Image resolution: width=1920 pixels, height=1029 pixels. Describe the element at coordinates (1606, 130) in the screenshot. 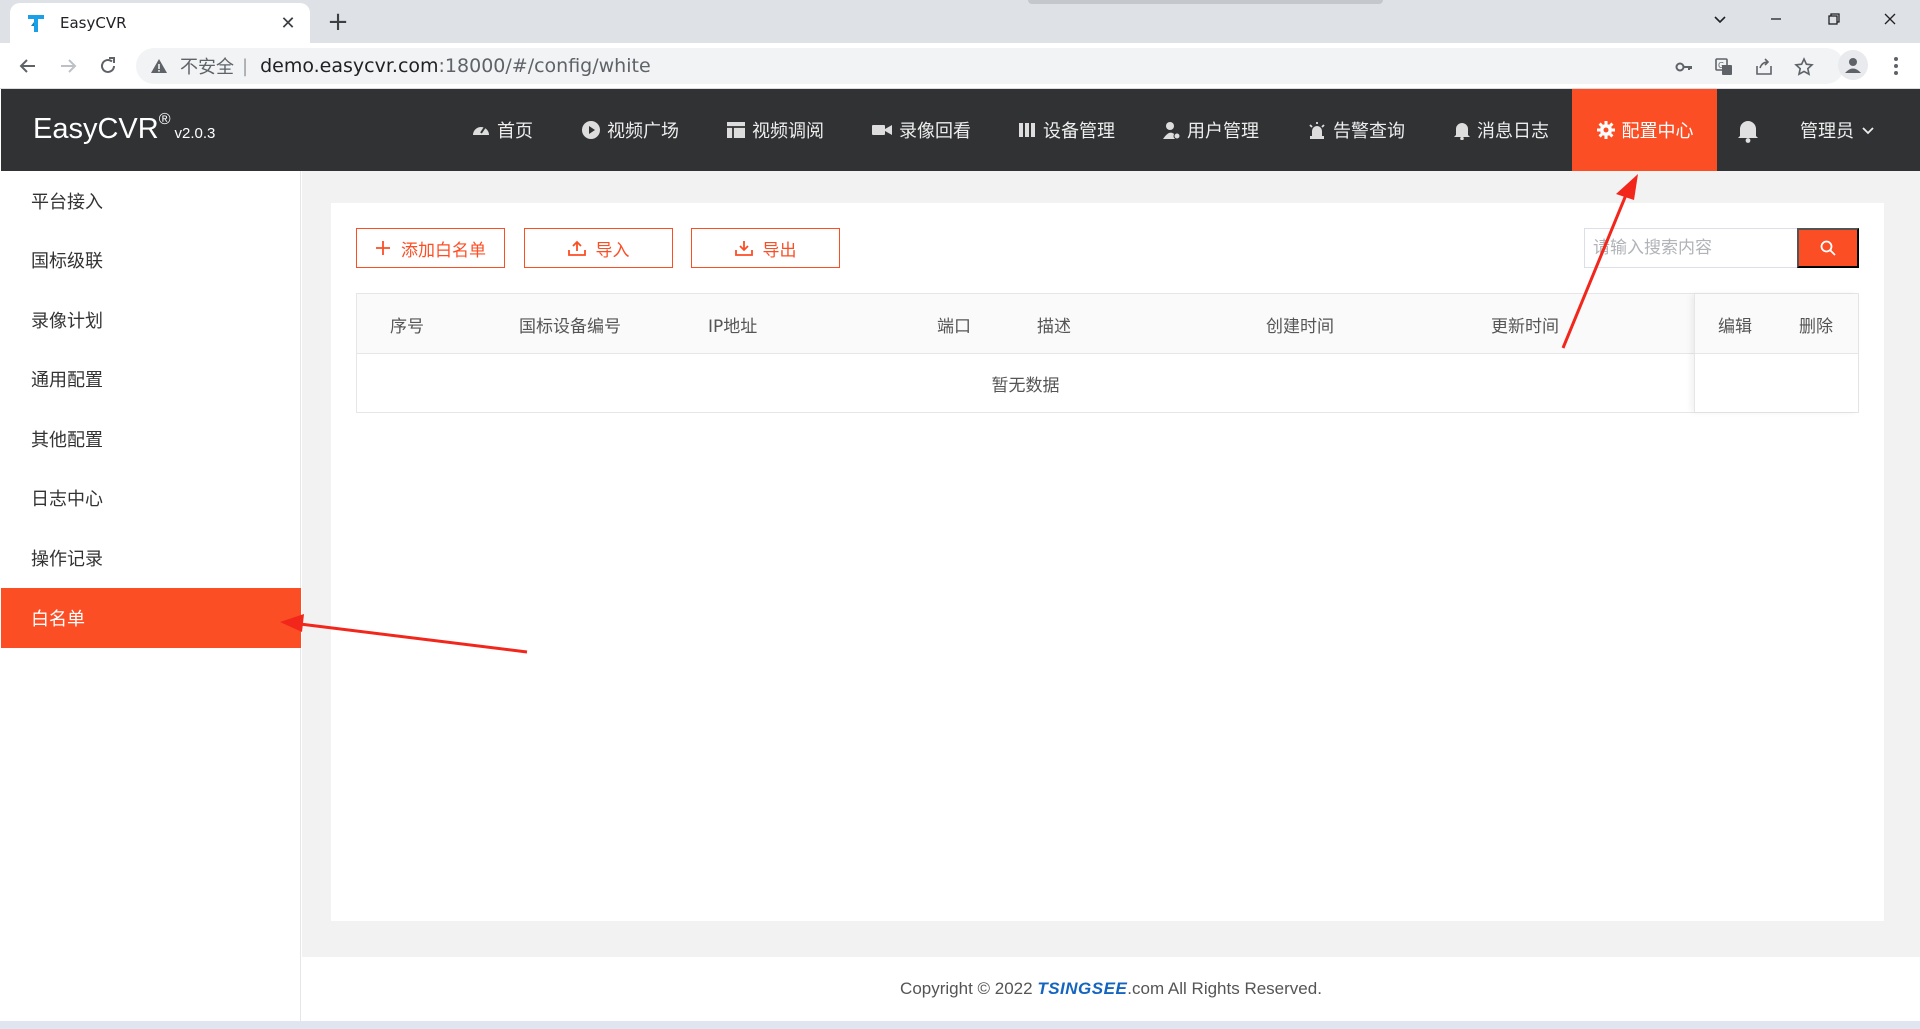

I see `gear-icon` at that location.